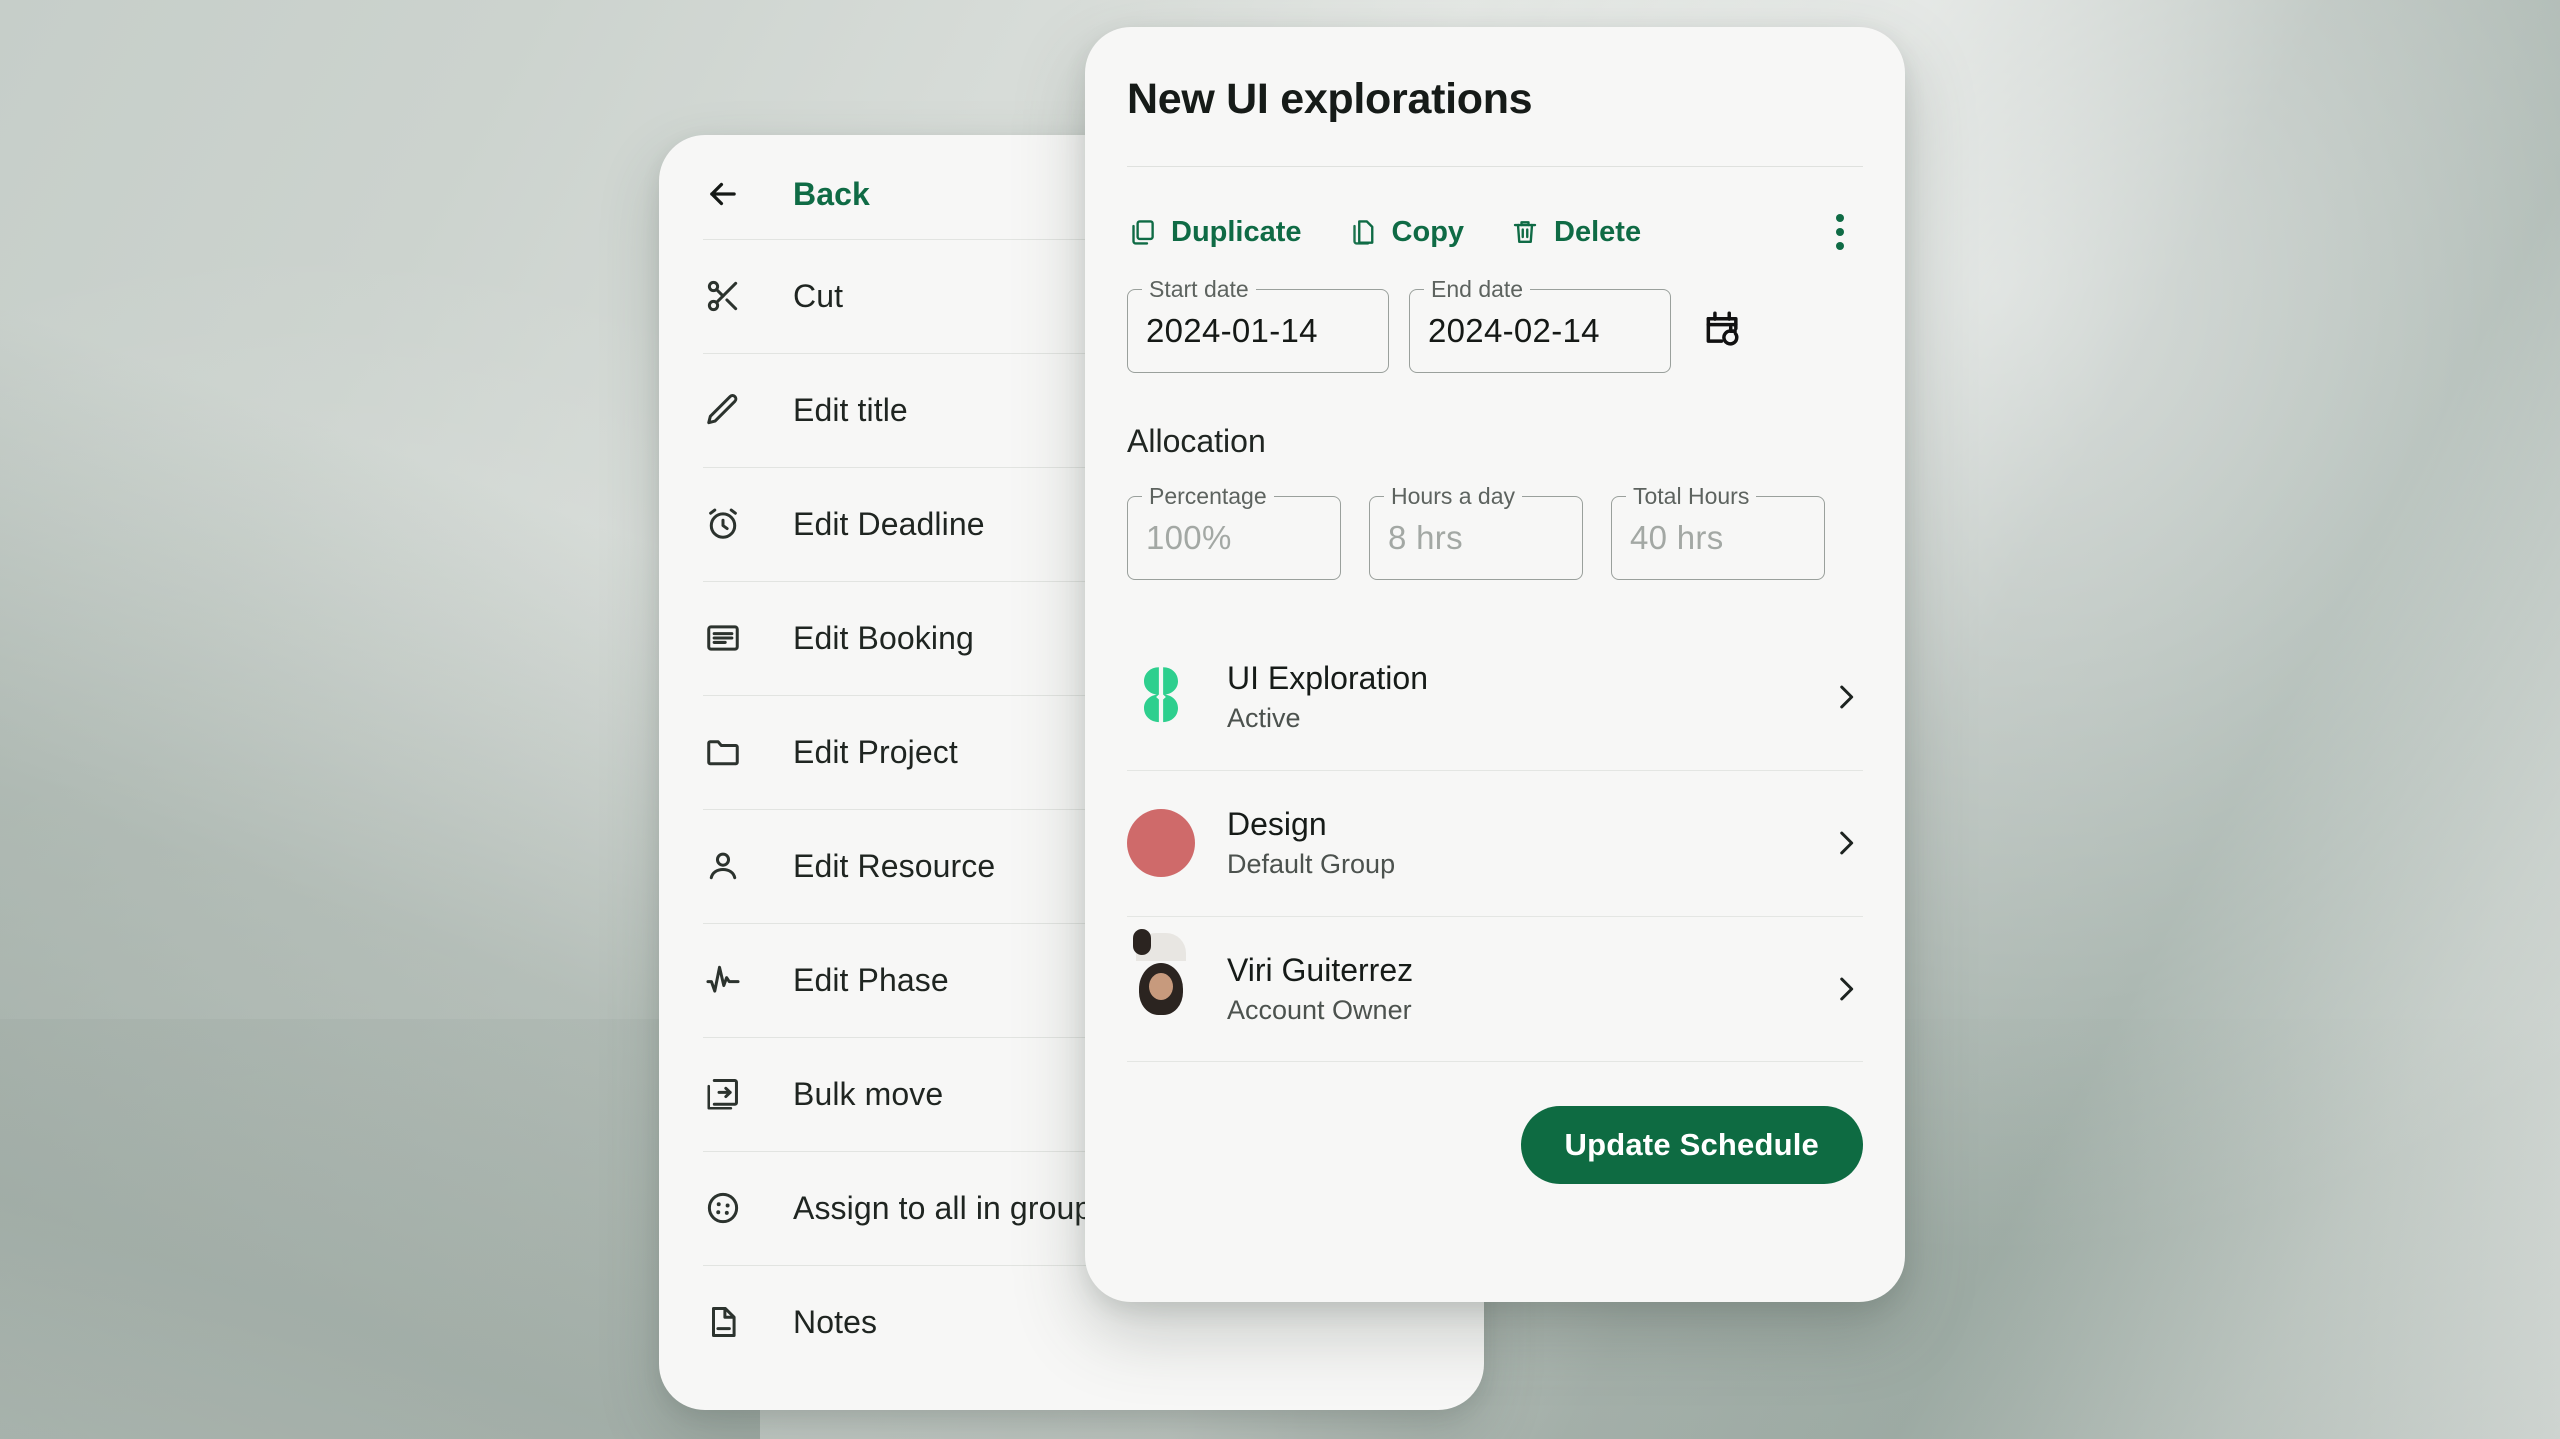 This screenshot has width=2560, height=1439. I want to click on delete-button: Delete, so click(1575, 232).